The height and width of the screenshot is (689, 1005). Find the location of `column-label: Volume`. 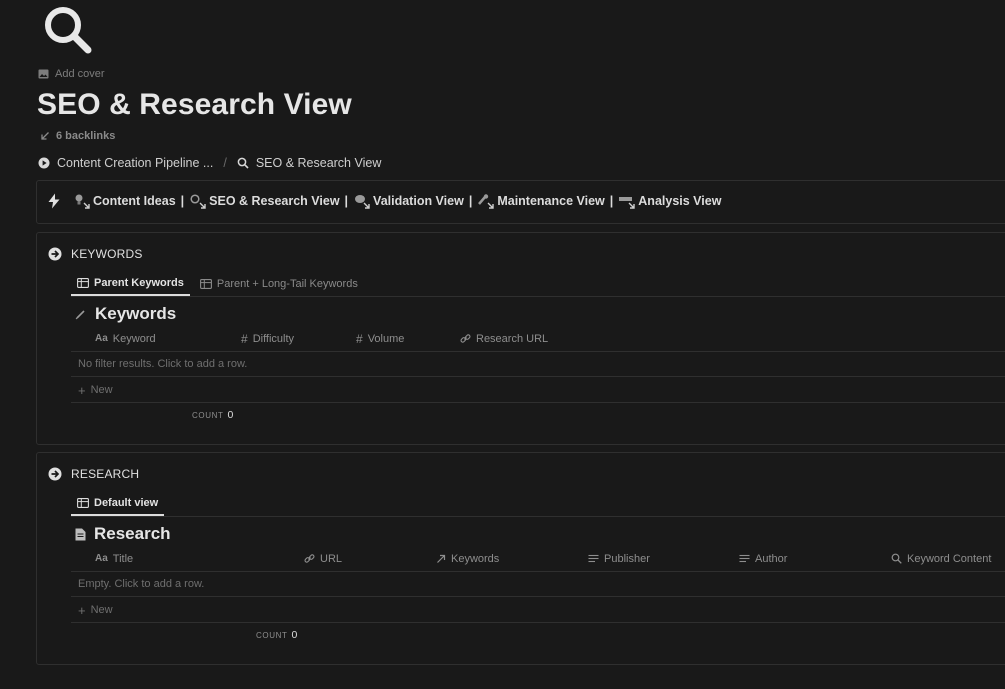

column-label: Volume is located at coordinates (386, 338).